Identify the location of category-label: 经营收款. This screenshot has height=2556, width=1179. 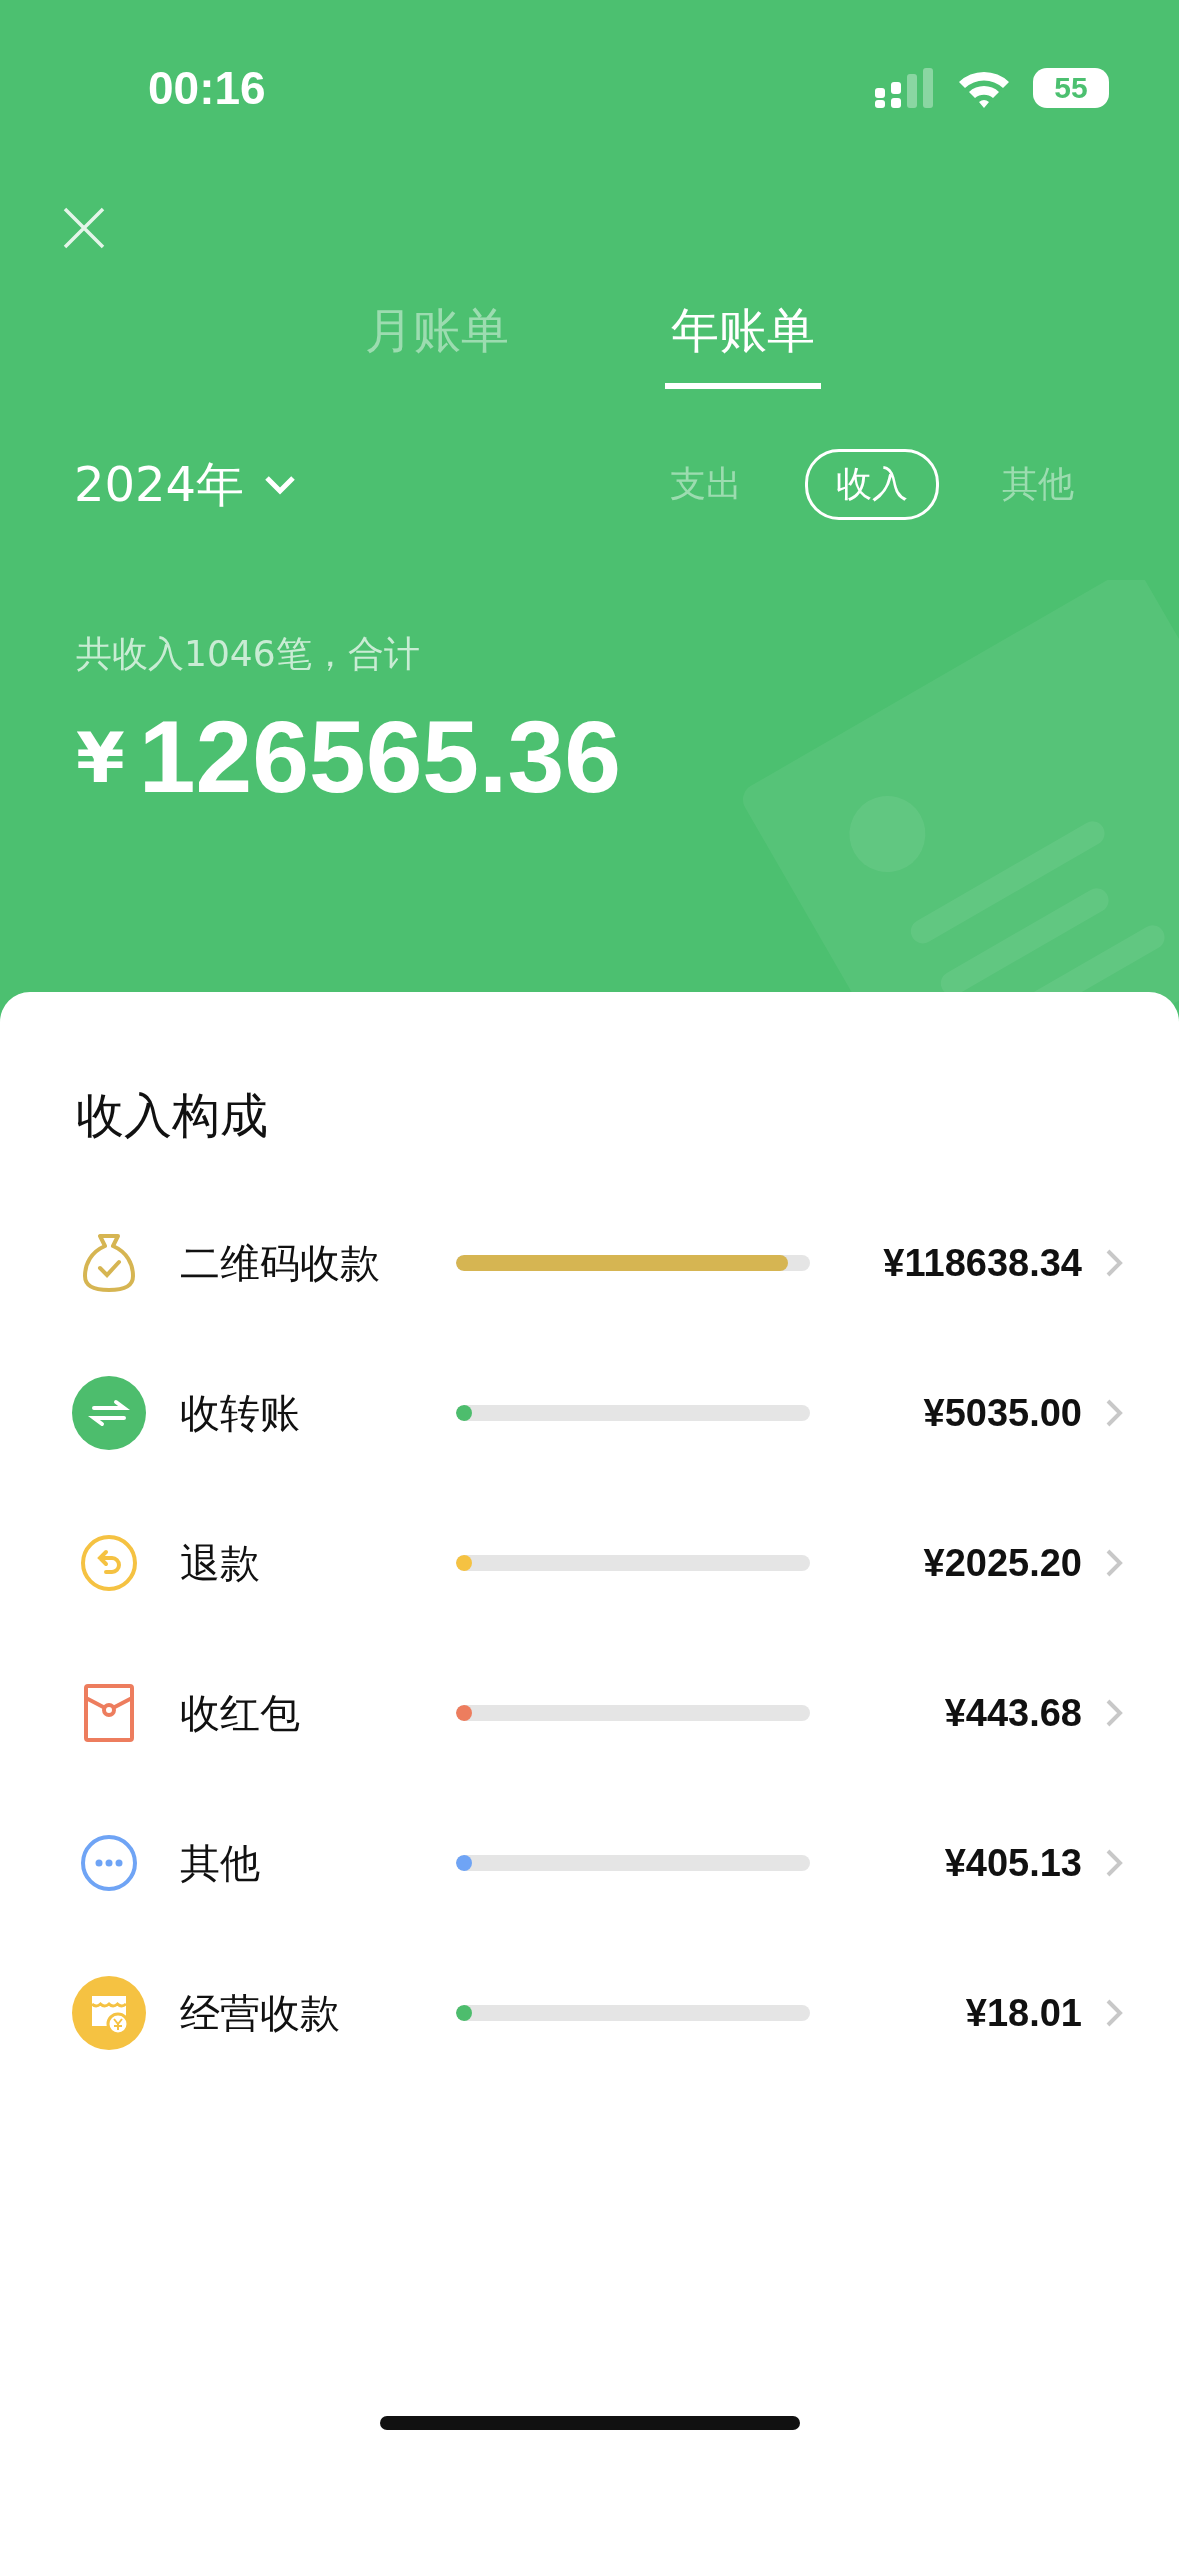
(319, 2013).